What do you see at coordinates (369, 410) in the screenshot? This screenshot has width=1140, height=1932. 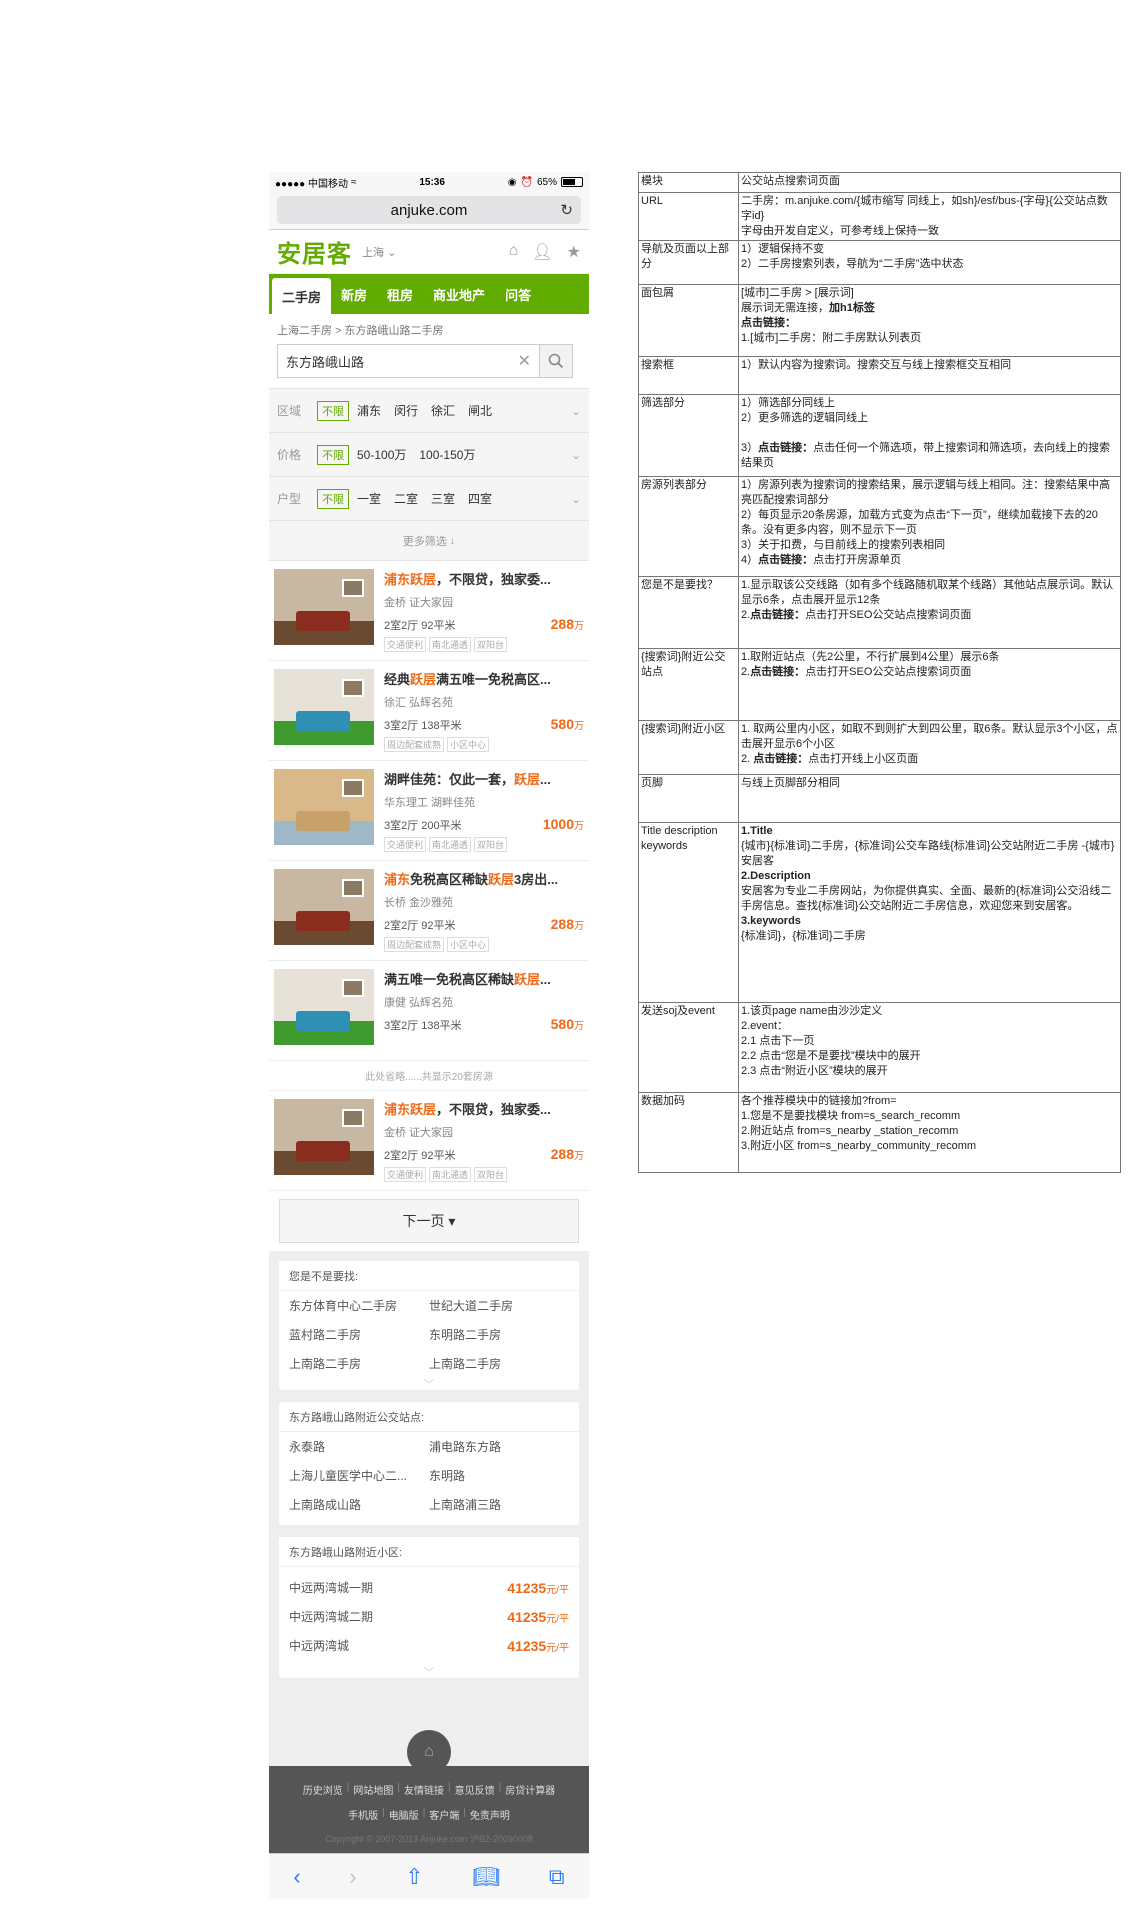 I see `filter-option: 浦东` at bounding box center [369, 410].